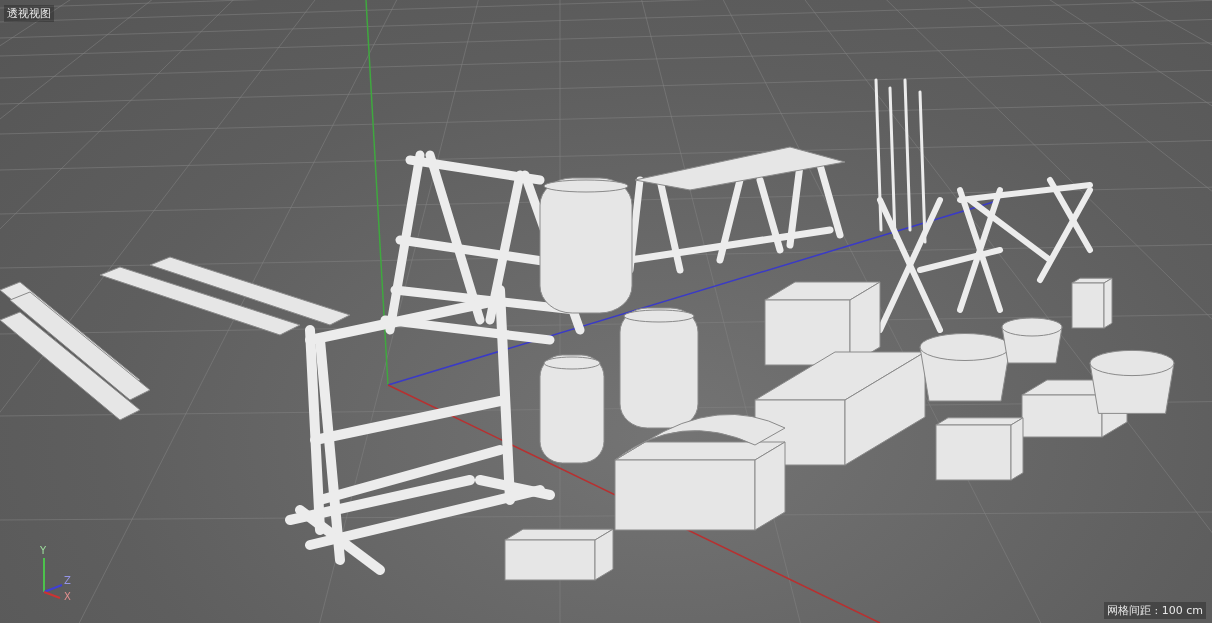 This screenshot has height=623, width=1212. I want to click on axis-label: Y, so click(43, 550).